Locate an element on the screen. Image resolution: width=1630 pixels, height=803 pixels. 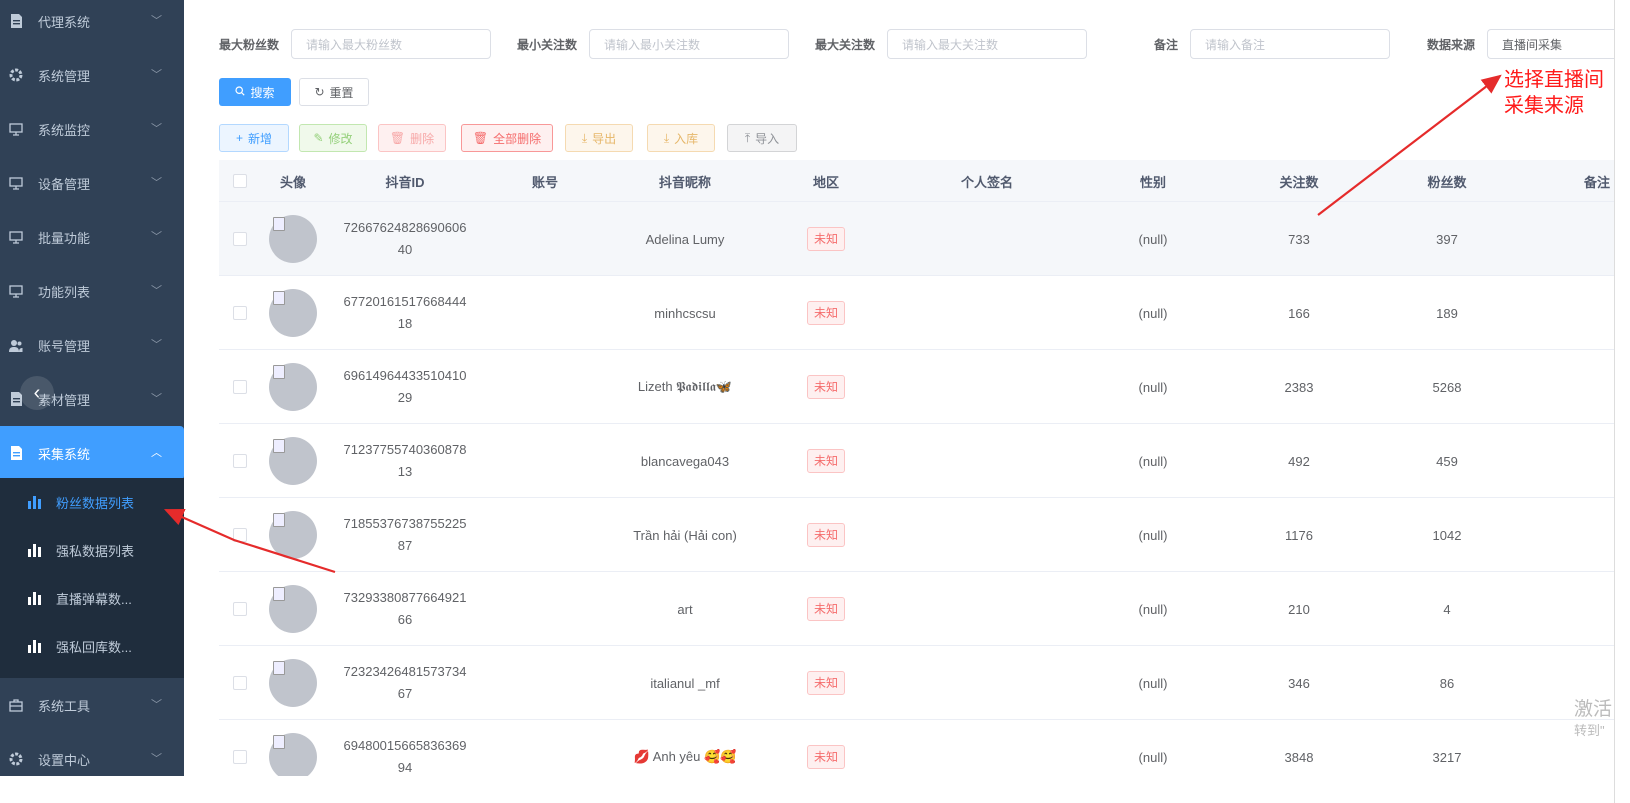
avatar-cell is located at coordinates (293, 609).